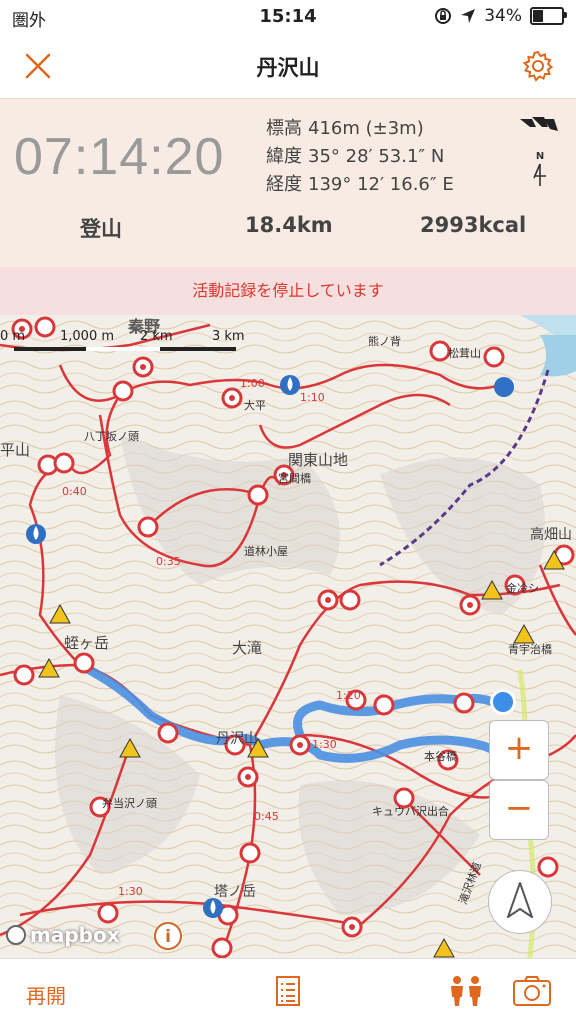 The height and width of the screenshot is (1025, 576). Describe the element at coordinates (156, 336) in the screenshot. I see `scale-label-2: 2 km` at that location.